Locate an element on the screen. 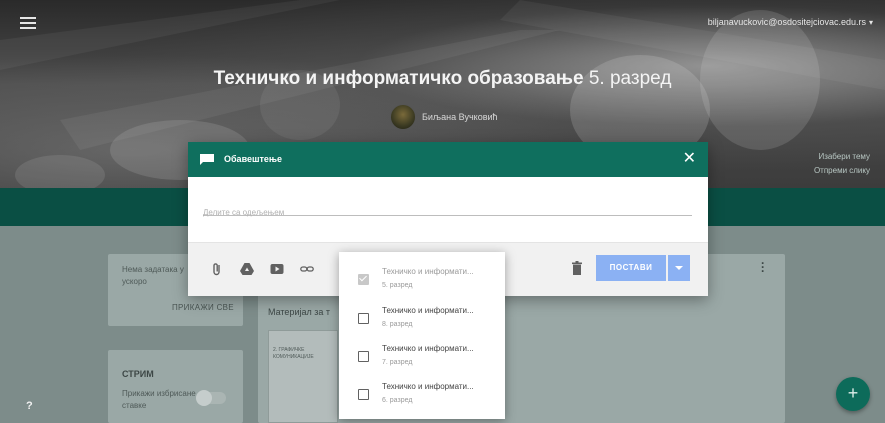 The image size is (885, 423). avatar is located at coordinates (403, 117).